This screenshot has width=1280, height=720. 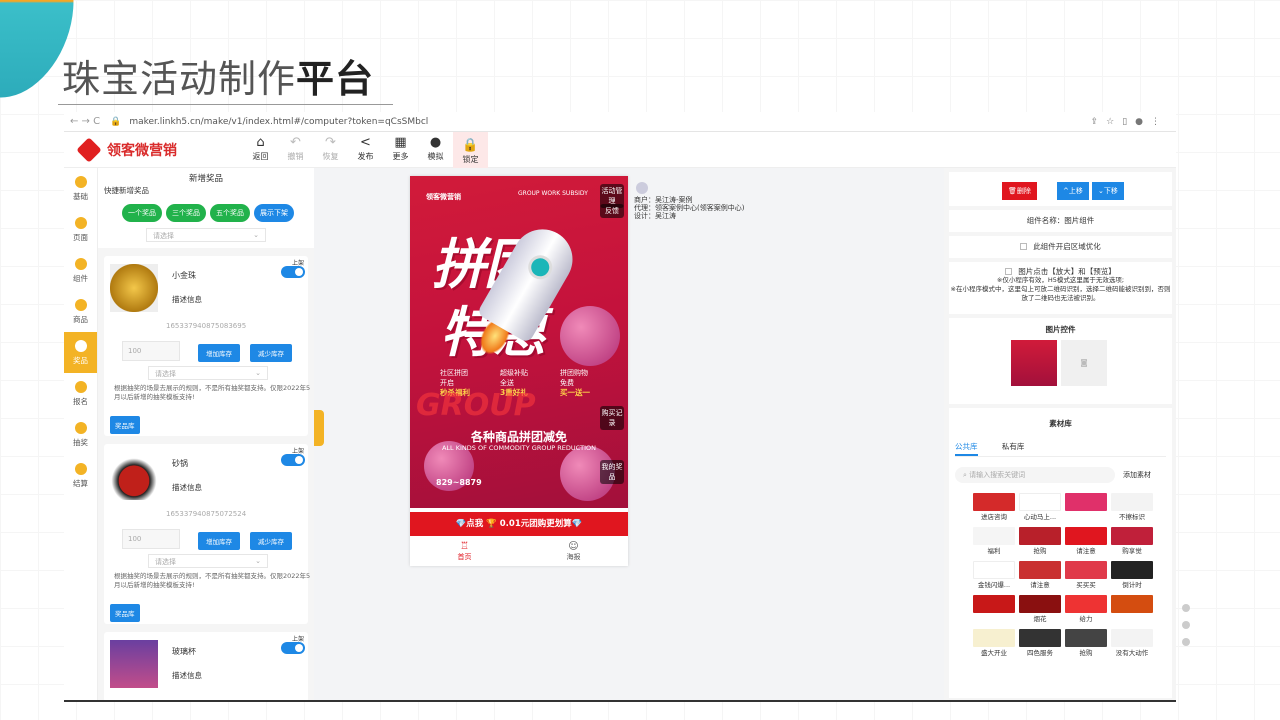 I want to click on sidebar-item-4: 奖品, so click(x=80, y=352).